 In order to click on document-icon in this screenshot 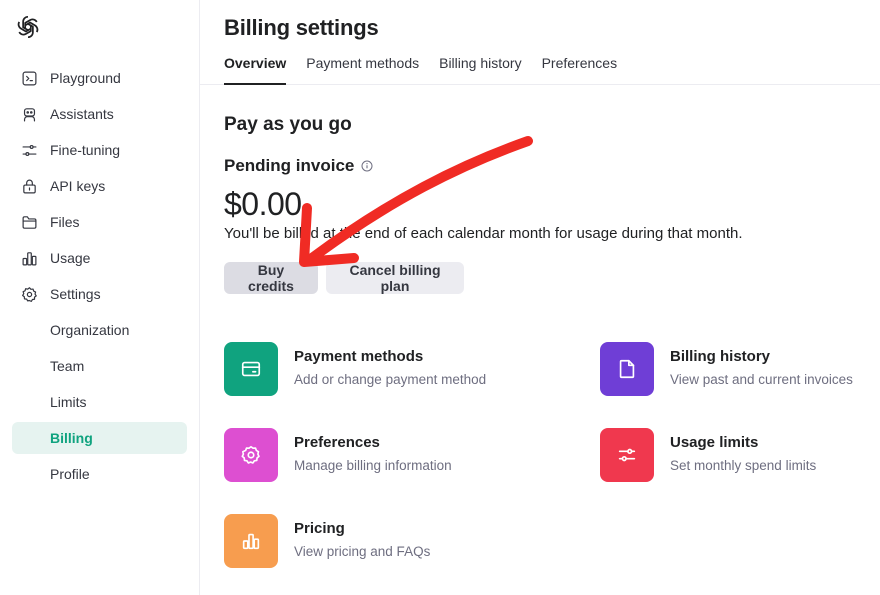, I will do `click(627, 369)`.